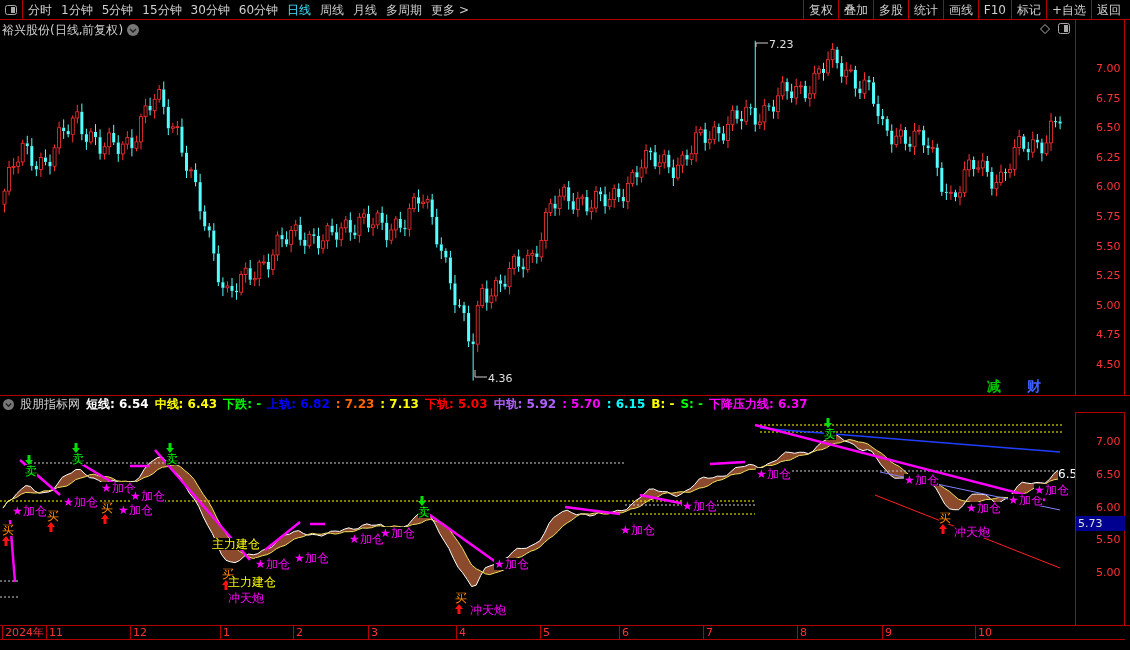 This screenshot has width=1130, height=650. What do you see at coordinates (365, 9) in the screenshot?
I see `period-tab: 月线` at bounding box center [365, 9].